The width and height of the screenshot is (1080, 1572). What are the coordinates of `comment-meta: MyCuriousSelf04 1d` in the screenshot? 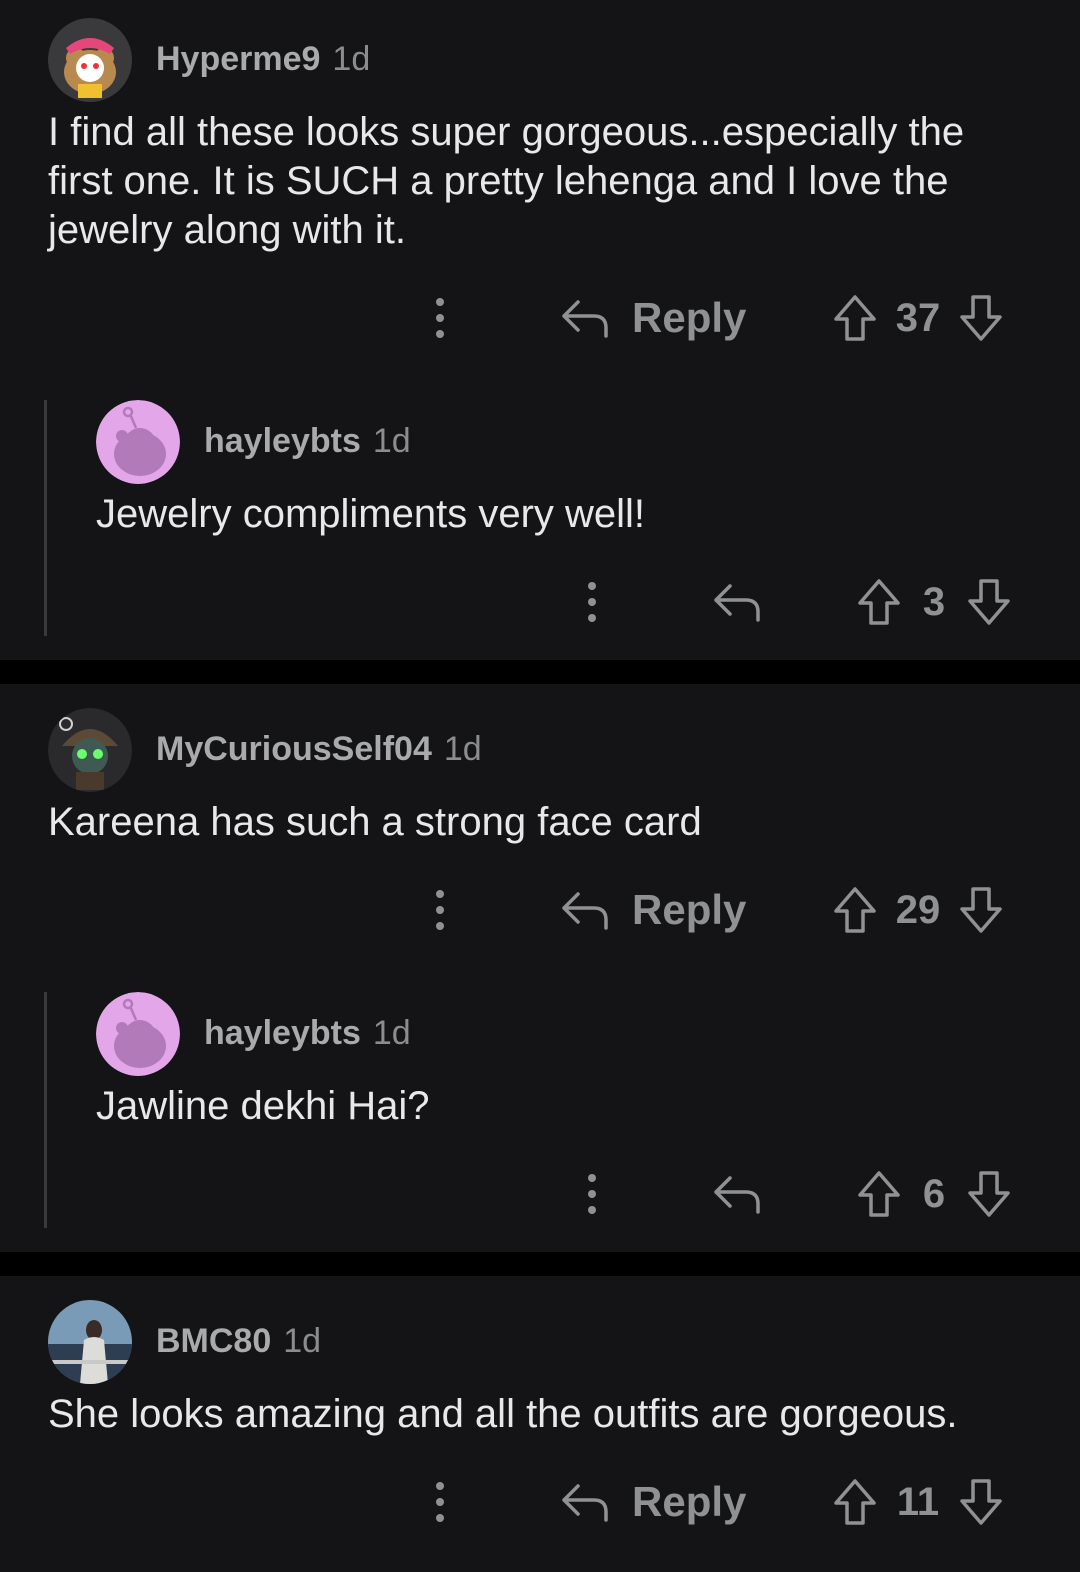 It's located at (319, 749).